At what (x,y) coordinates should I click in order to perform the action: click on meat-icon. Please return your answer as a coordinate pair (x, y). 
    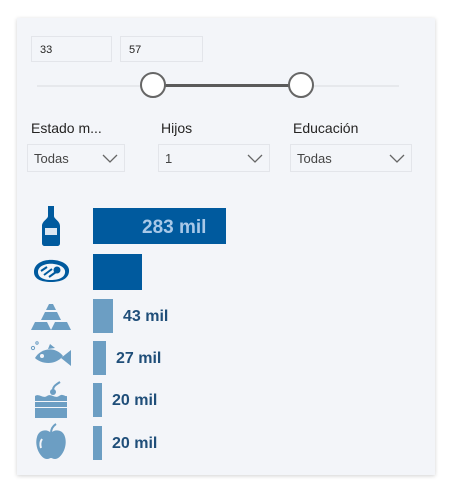
    Looking at the image, I should click on (52, 270).